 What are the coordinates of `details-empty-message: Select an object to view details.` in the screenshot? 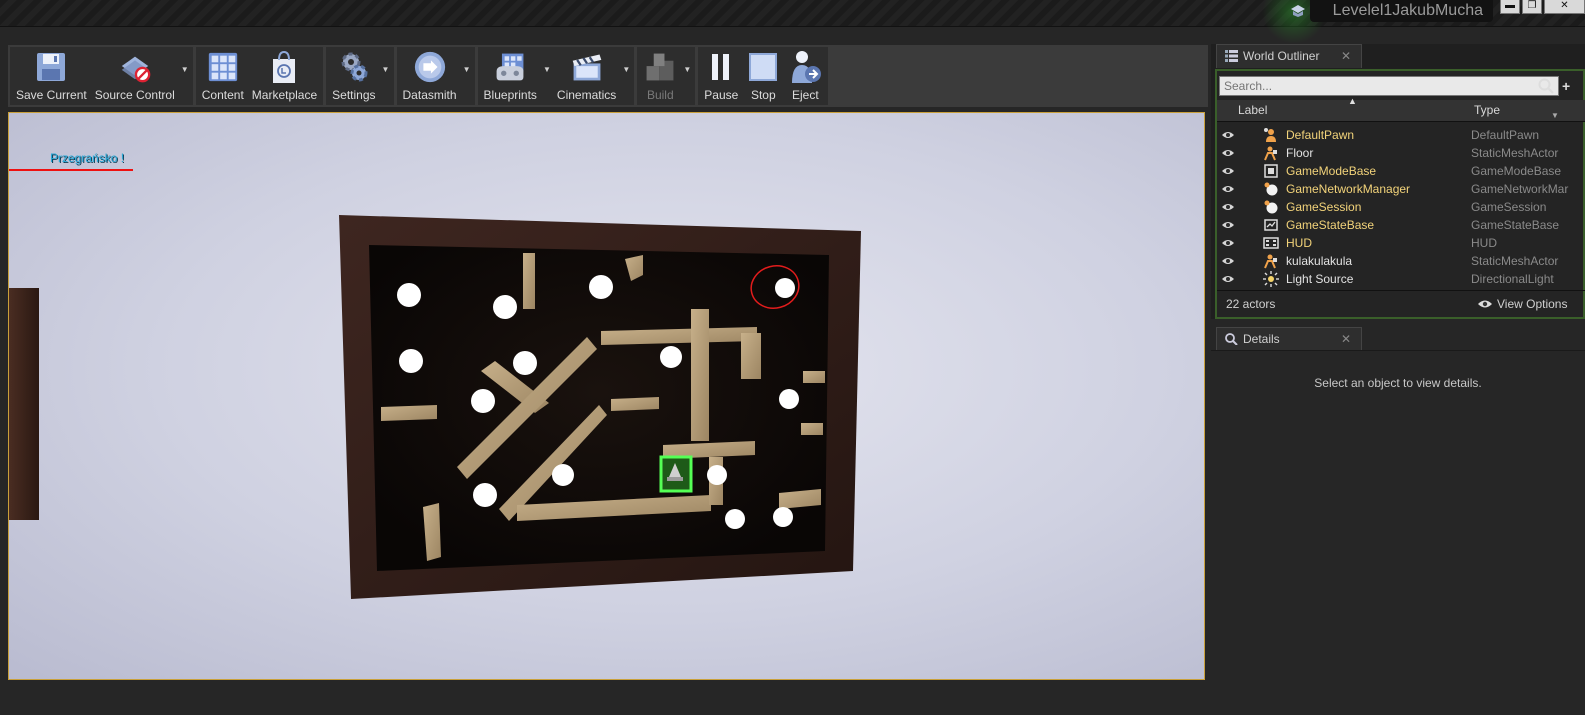 It's located at (1398, 383).